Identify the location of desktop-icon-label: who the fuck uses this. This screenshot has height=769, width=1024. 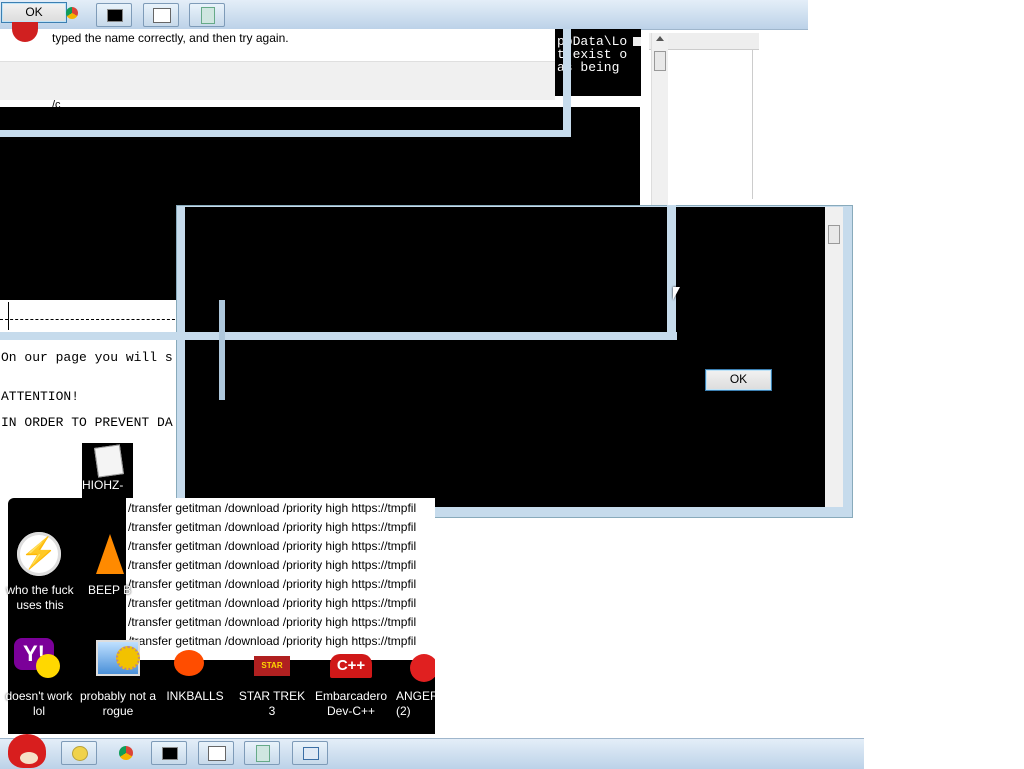
(40, 597).